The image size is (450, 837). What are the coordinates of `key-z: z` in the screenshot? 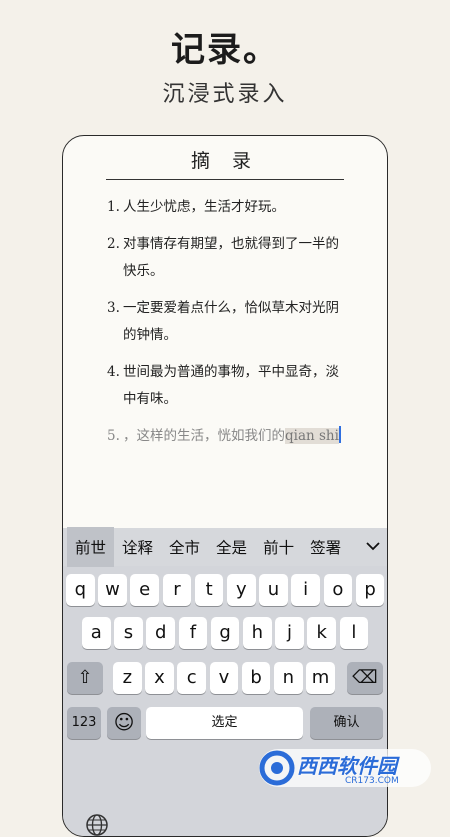 It's located at (127, 678).